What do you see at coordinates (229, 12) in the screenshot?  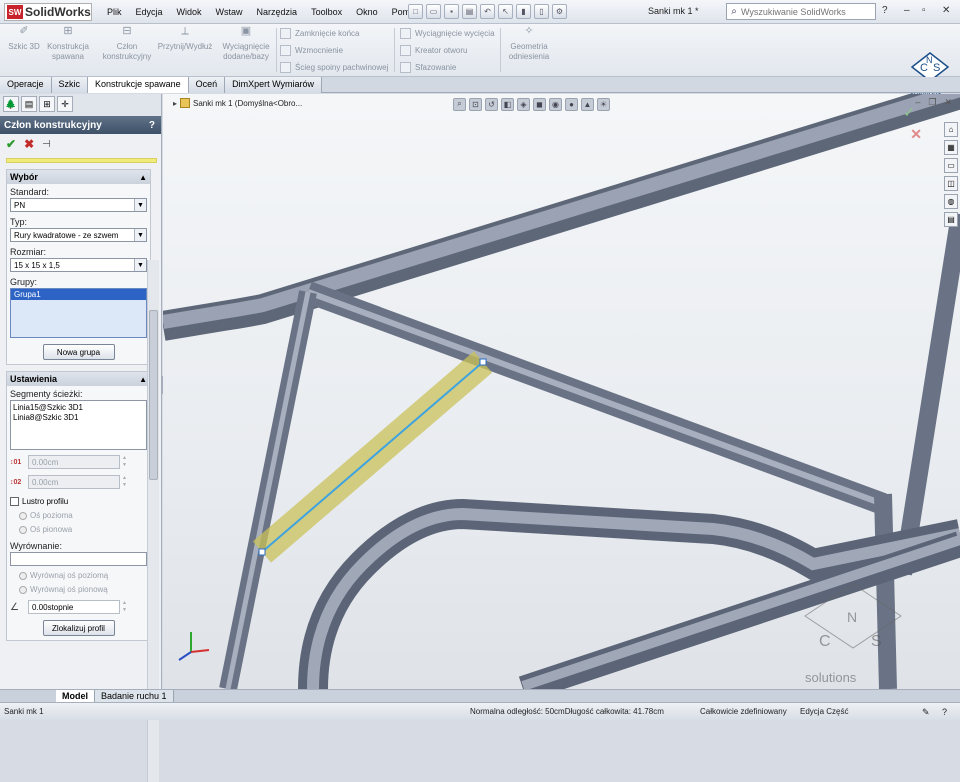 I see `menu-wstaw: Wstaw` at bounding box center [229, 12].